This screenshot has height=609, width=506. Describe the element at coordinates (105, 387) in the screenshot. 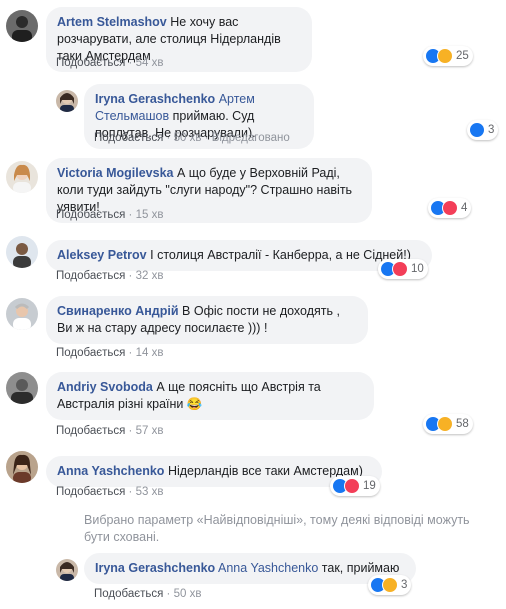

I see `comment-author: Andriy Svoboda` at that location.